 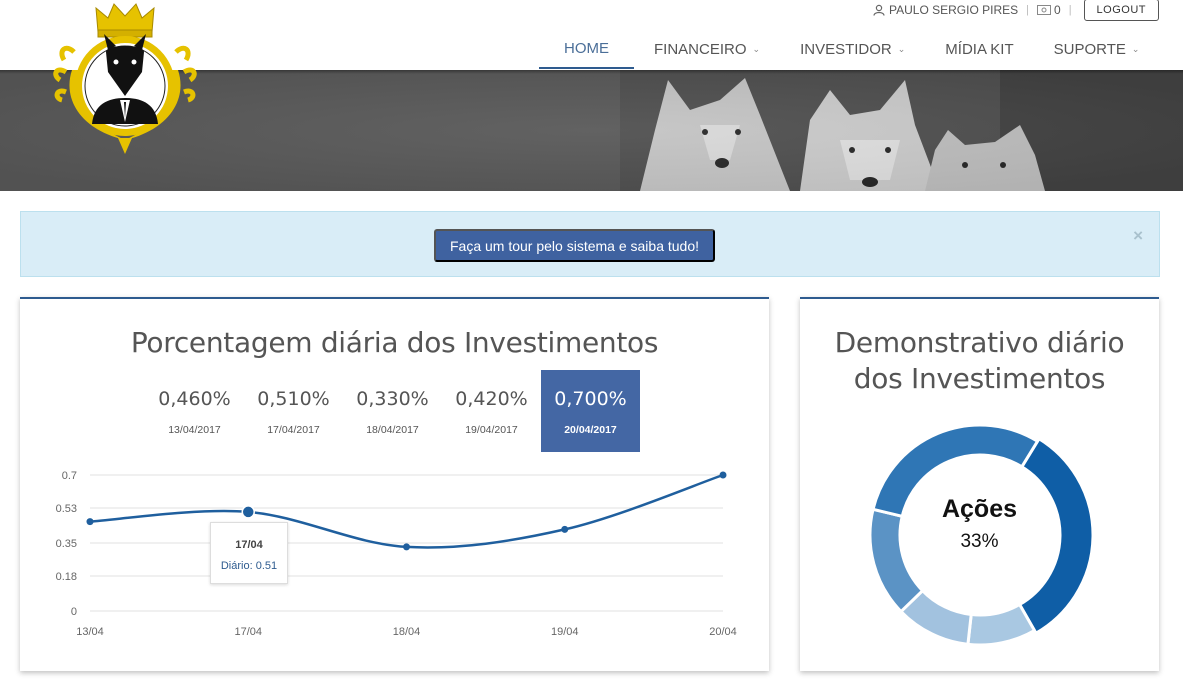 What do you see at coordinates (1044, 10) in the screenshot?
I see `money-icon` at bounding box center [1044, 10].